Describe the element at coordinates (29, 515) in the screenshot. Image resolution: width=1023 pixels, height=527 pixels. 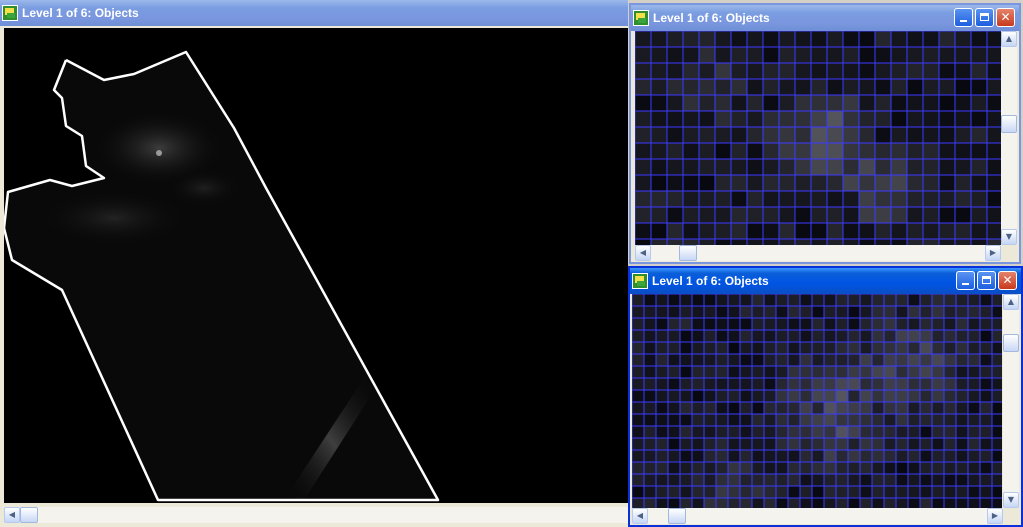
I see `main-scroll-thumb` at that location.